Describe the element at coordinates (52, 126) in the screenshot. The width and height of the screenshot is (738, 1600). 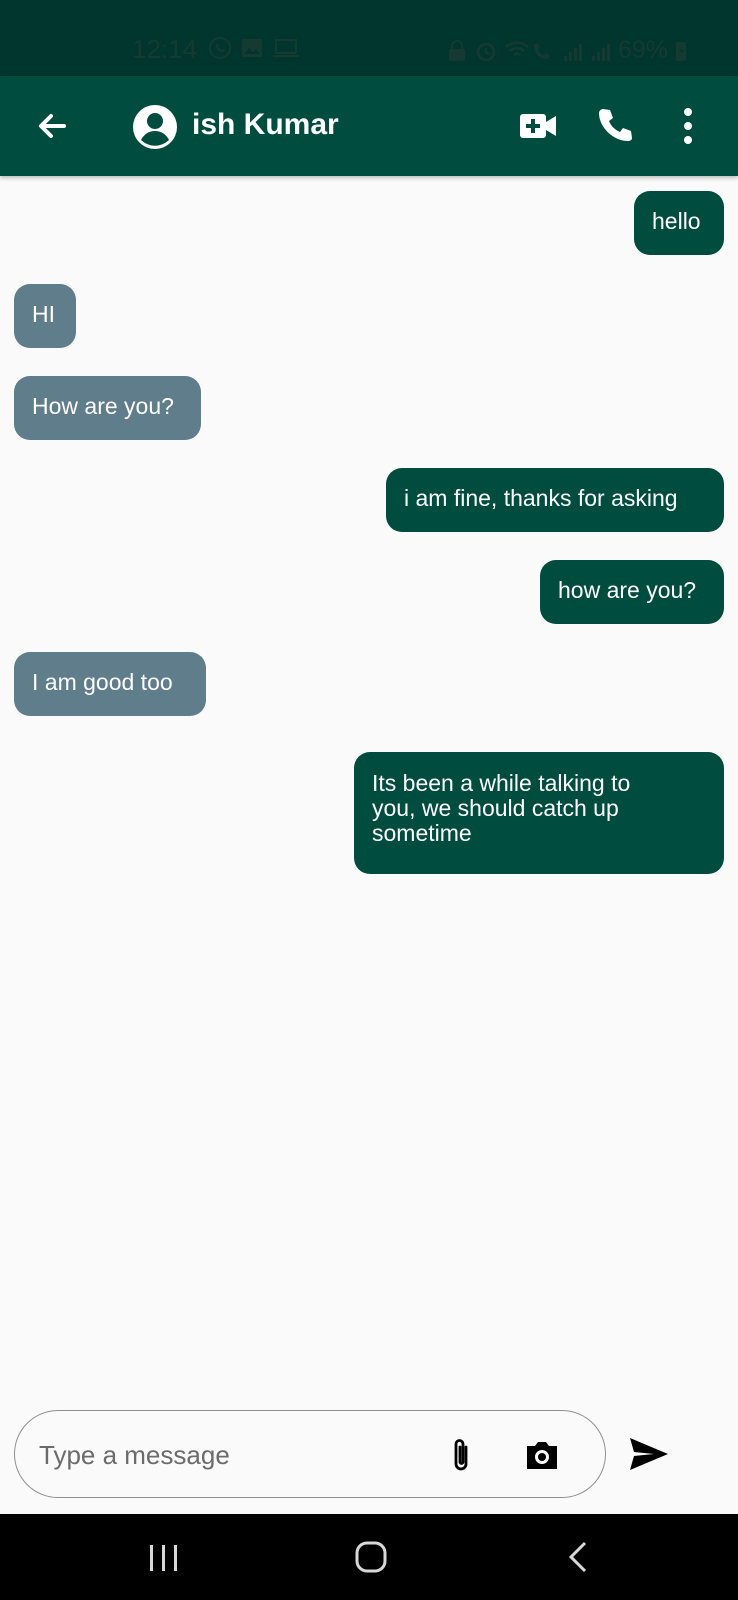
I see `back-arrow-icon` at that location.